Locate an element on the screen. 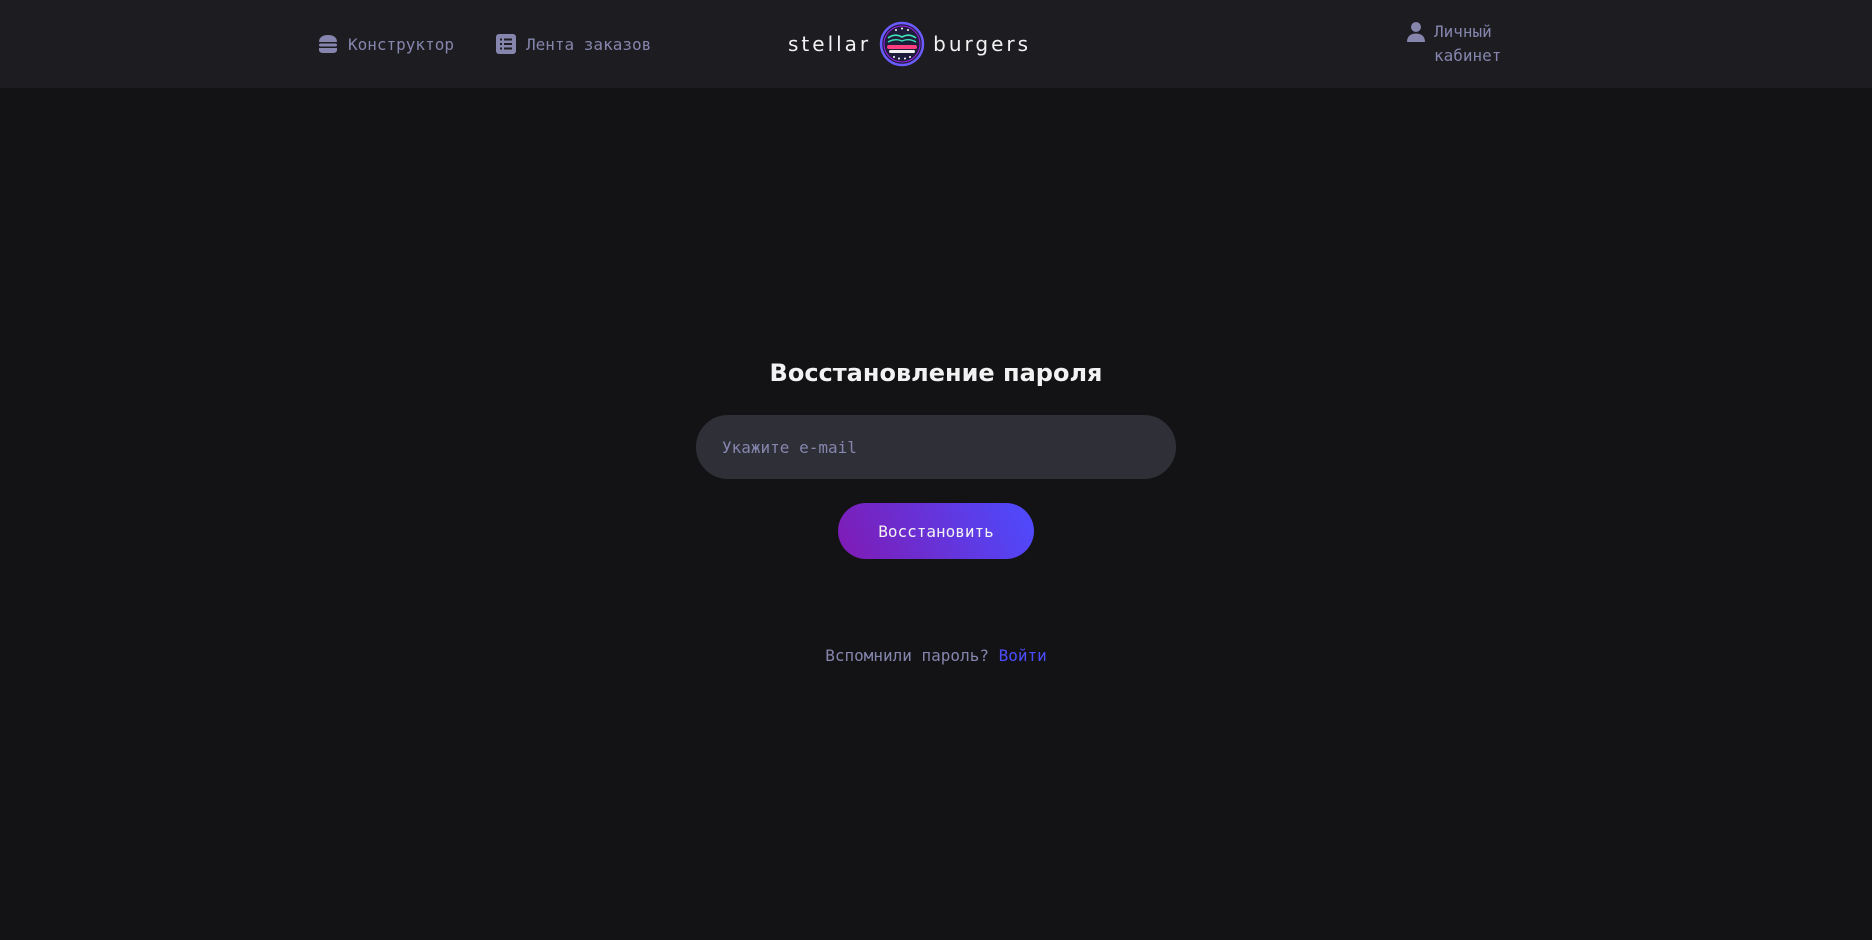 The width and height of the screenshot is (1872, 940). nav-feed-link: Лента заказов is located at coordinates (572, 44).